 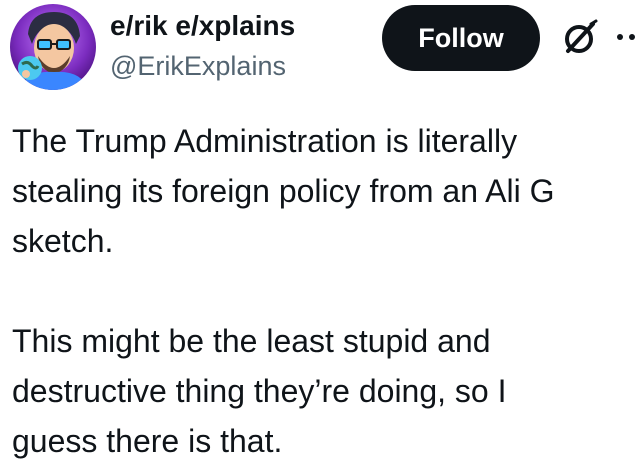 I want to click on avatar-image, so click(x=53, y=47).